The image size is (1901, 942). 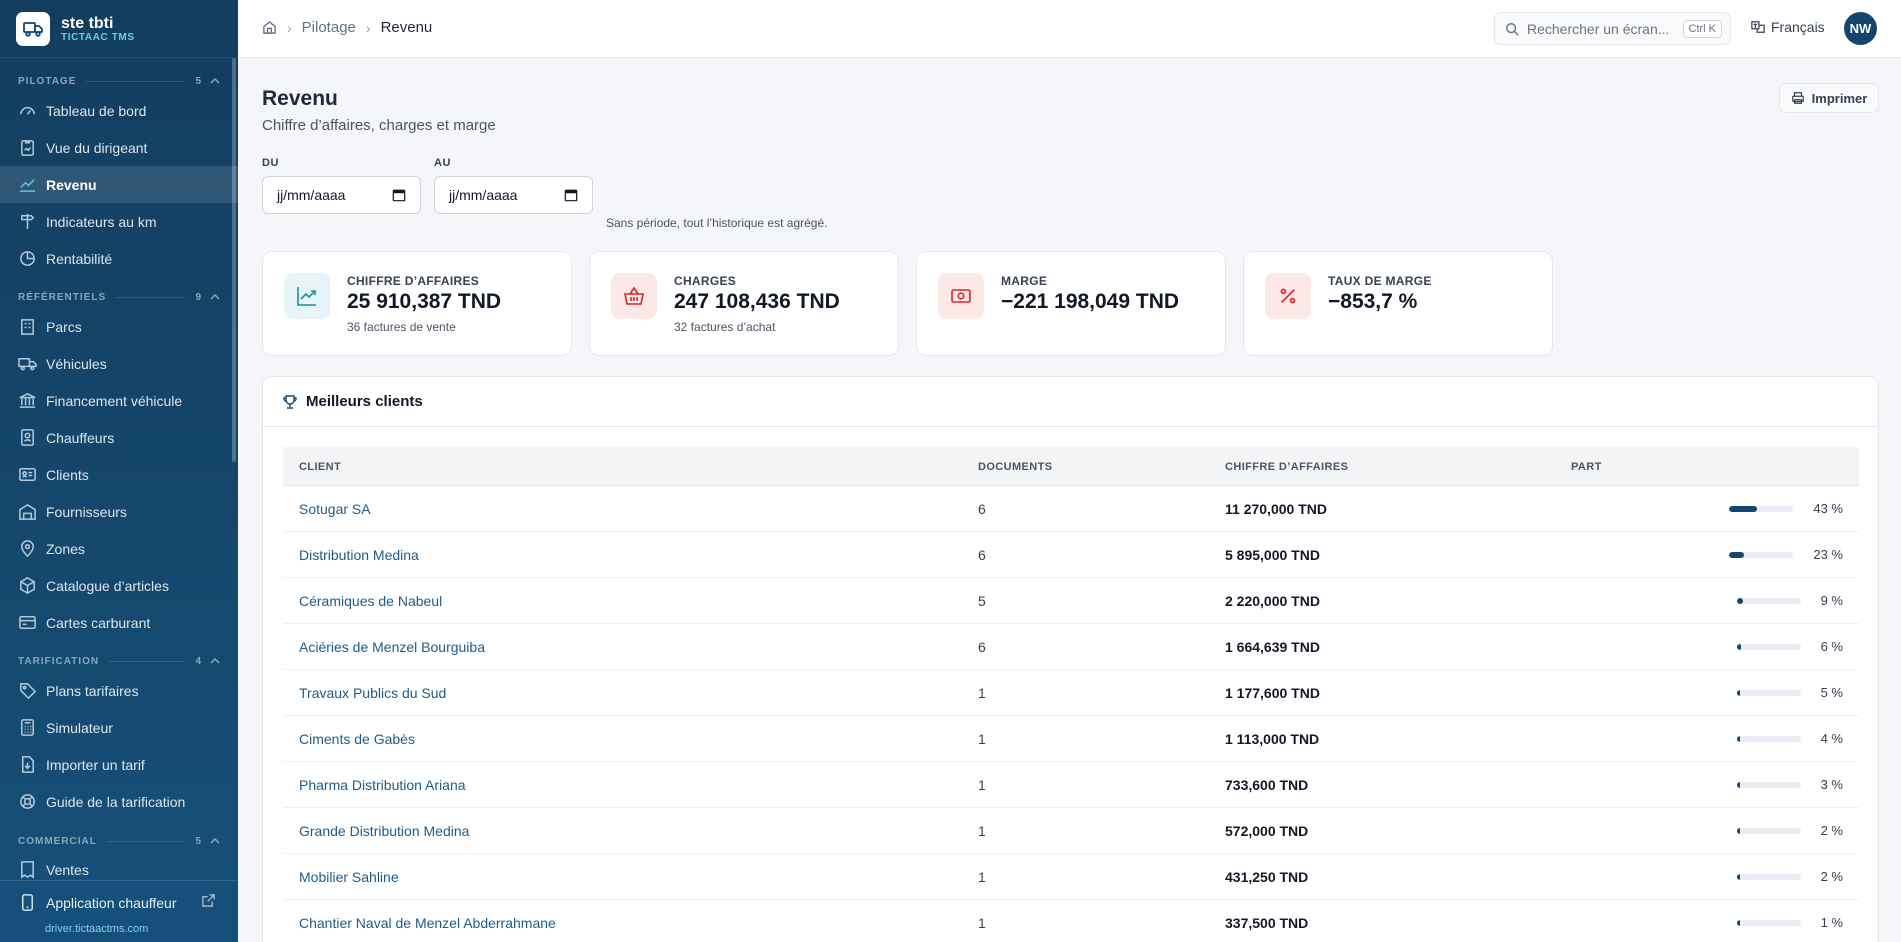 What do you see at coordinates (311, 195) in the screenshot?
I see `date-from-value: jj/mm/aaaa` at bounding box center [311, 195].